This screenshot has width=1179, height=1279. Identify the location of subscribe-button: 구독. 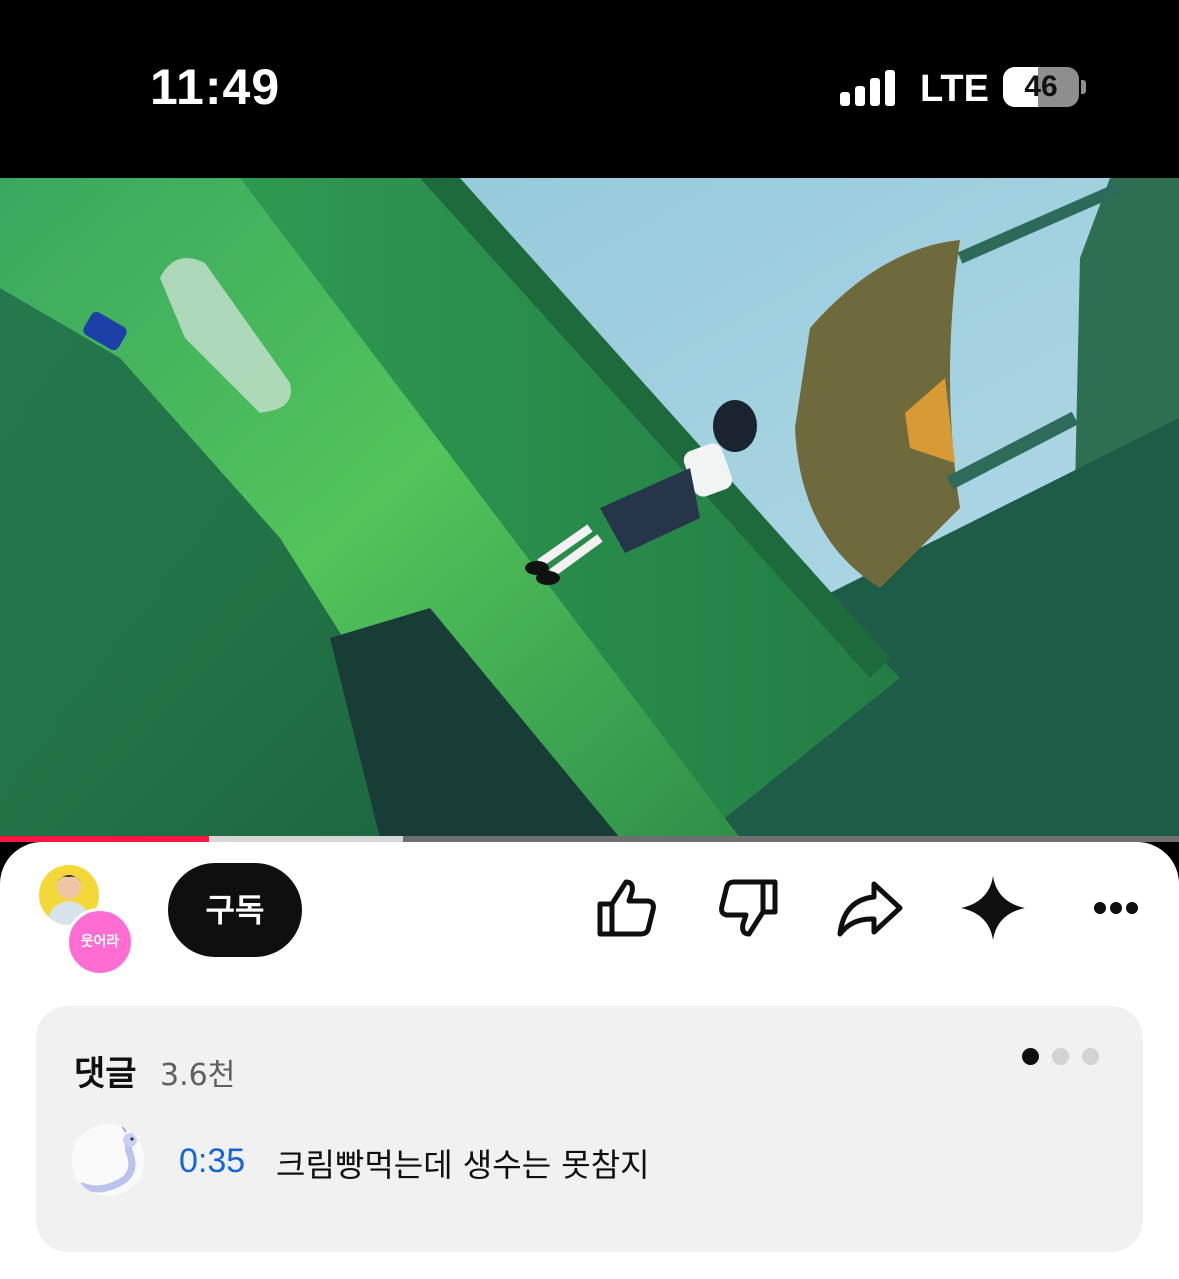
(235, 910).